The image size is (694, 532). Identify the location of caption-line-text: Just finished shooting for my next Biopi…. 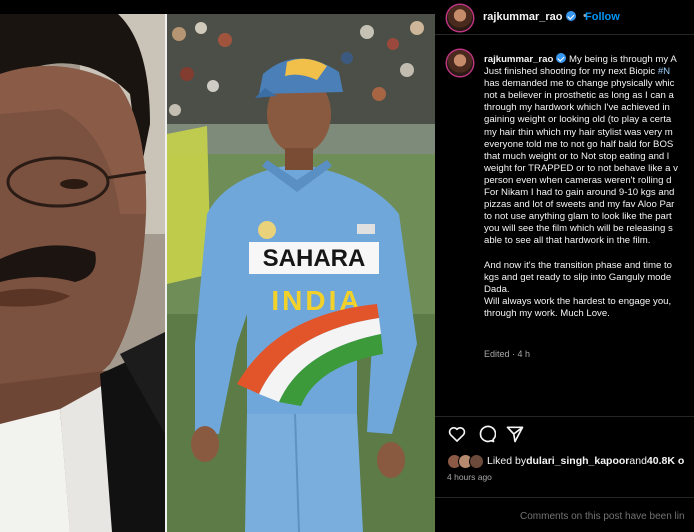
(571, 72).